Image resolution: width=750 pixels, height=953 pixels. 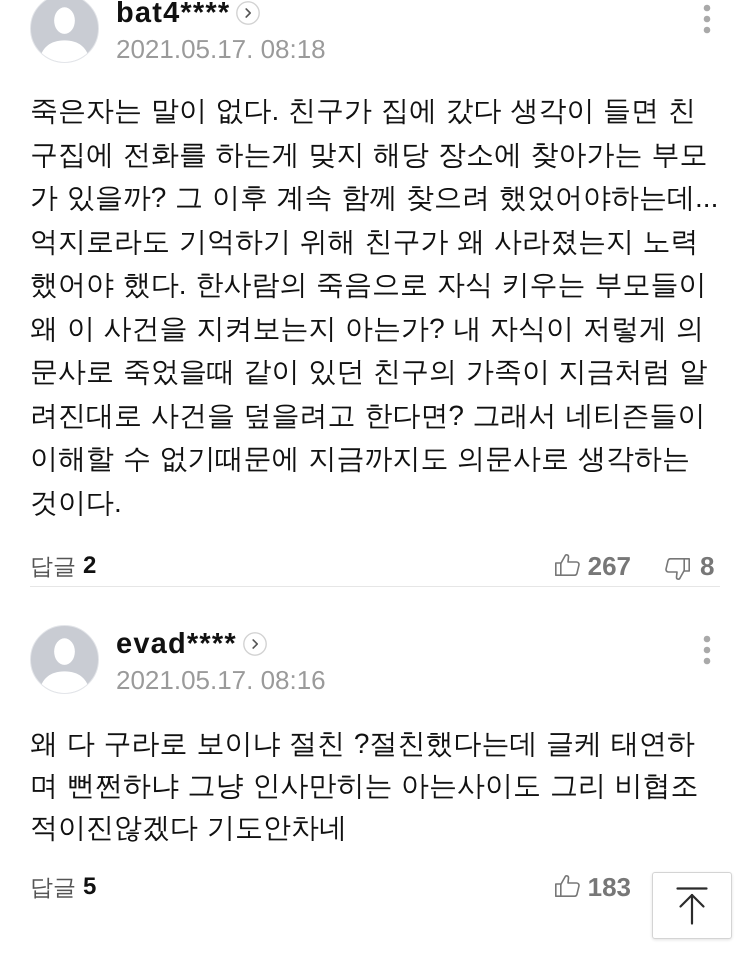 I want to click on like-button: 183, so click(x=592, y=887).